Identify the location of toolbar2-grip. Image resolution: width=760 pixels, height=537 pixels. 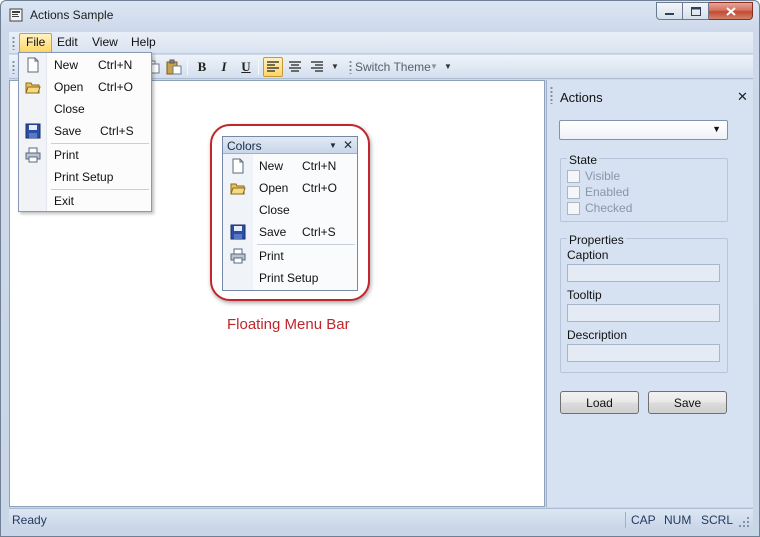
(350, 67).